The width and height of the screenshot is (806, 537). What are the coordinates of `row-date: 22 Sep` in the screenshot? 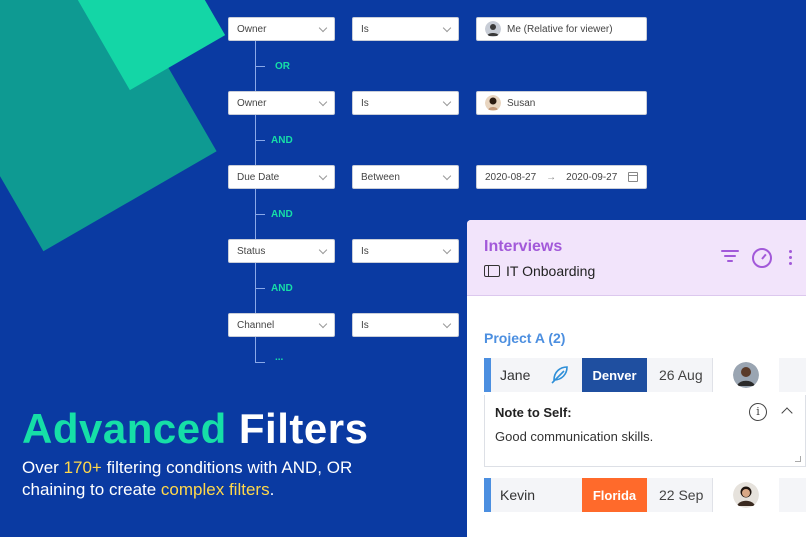 It's located at (681, 495).